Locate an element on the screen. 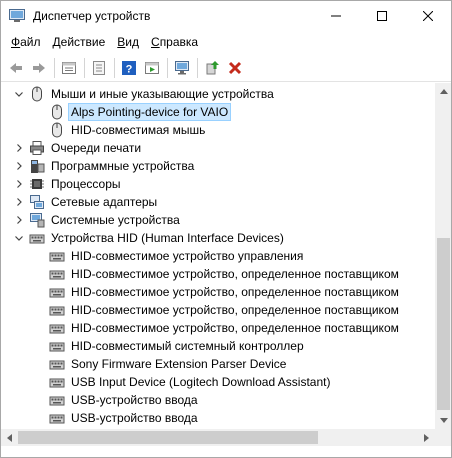 This screenshot has height=458, width=452. scroll-up-icon is located at coordinates (443, 91).